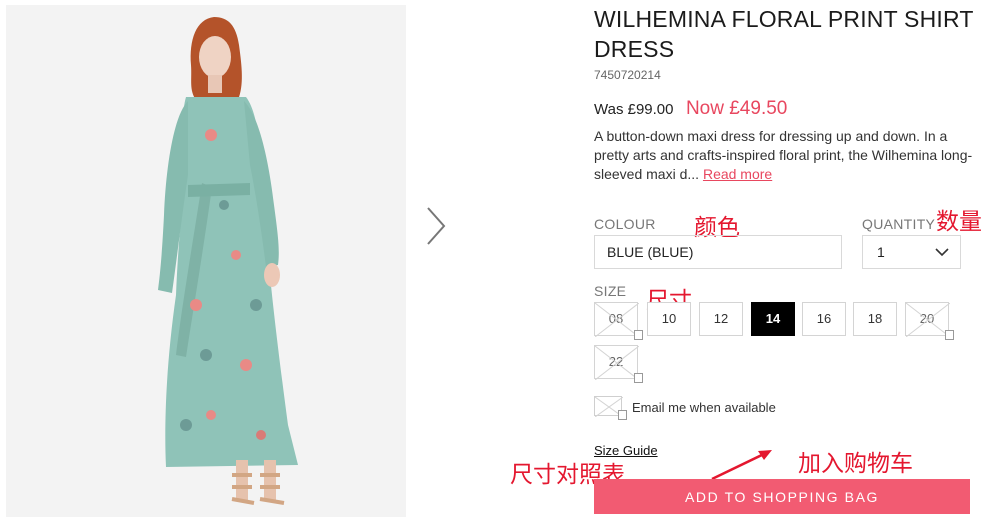 The width and height of the screenshot is (1003, 517). I want to click on size-label-16: 16, so click(824, 318).